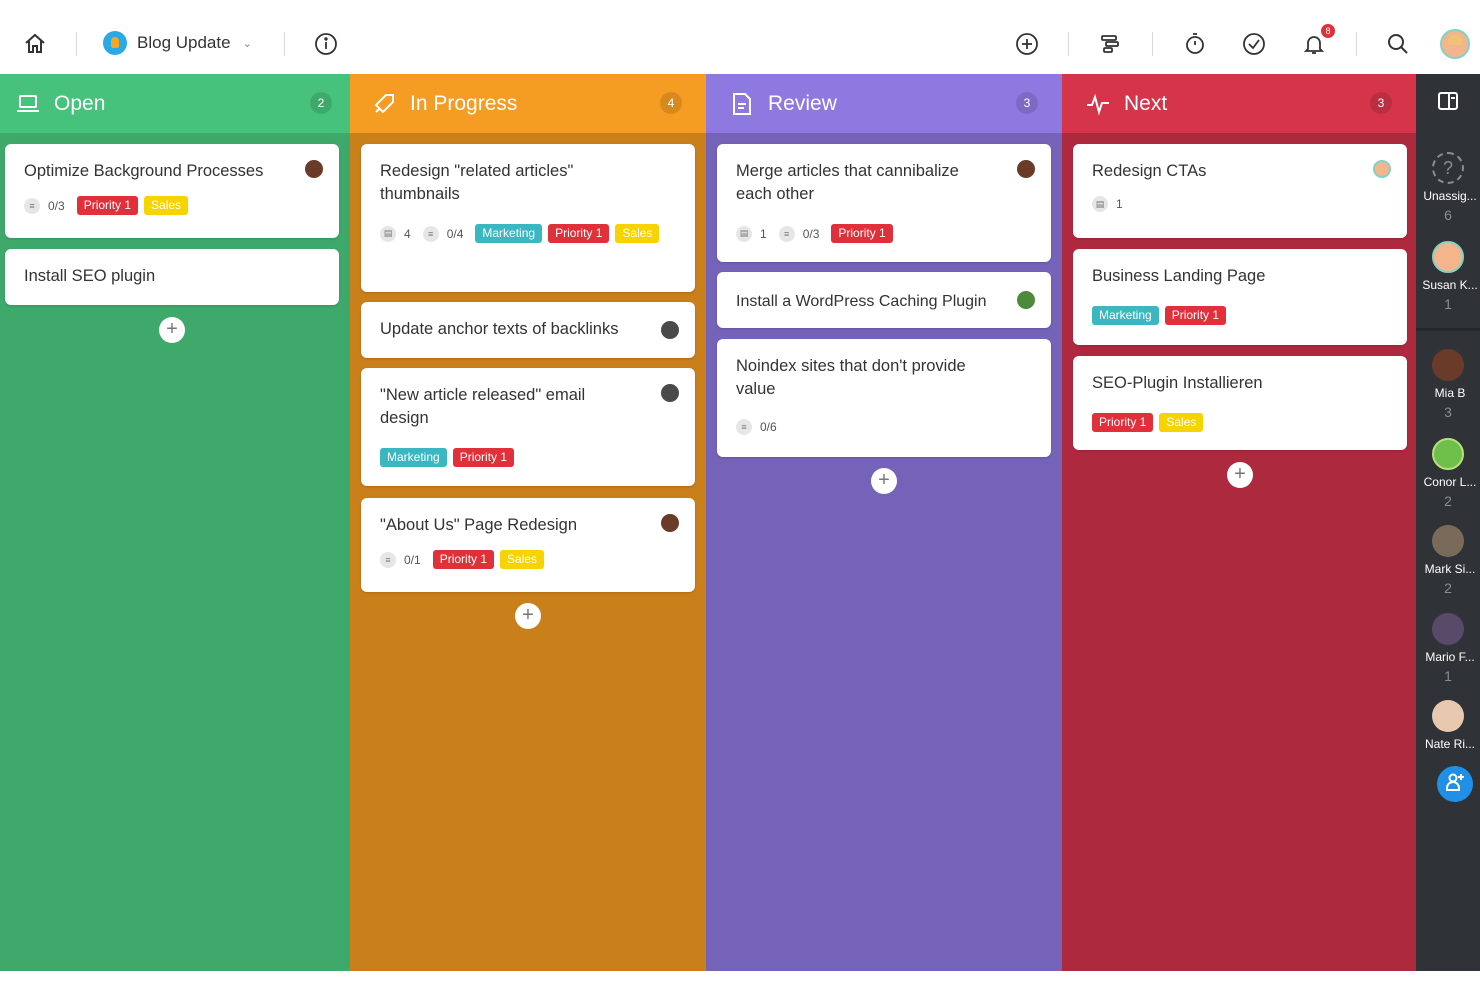 The height and width of the screenshot is (987, 1480). What do you see at coordinates (400, 559) in the screenshot?
I see `checklist-counter: ≡ 0/1` at bounding box center [400, 559].